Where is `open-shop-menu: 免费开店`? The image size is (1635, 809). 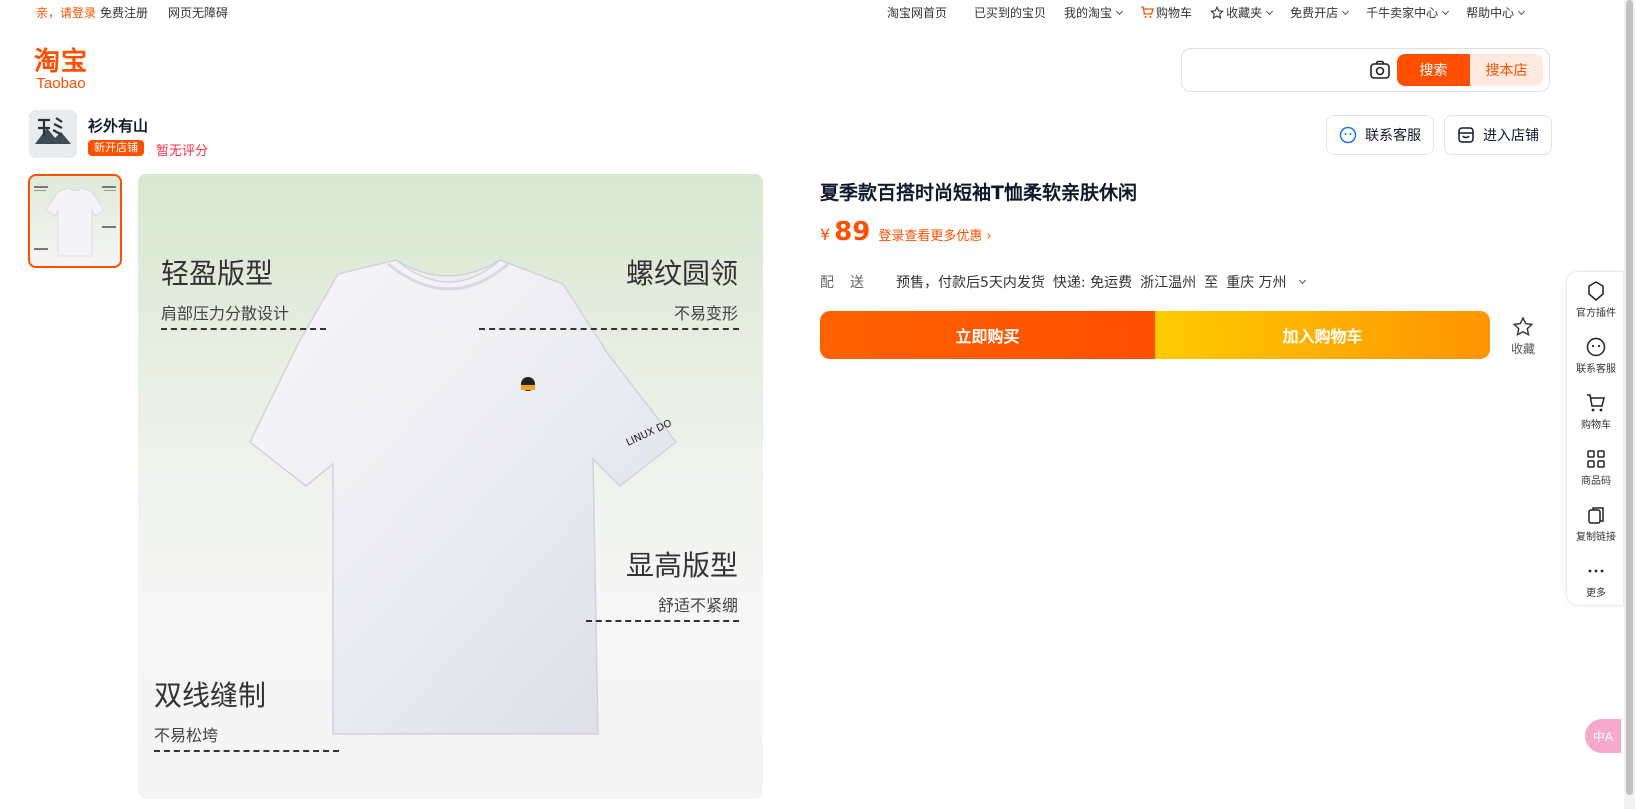 open-shop-menu: 免费开店 is located at coordinates (1320, 12).